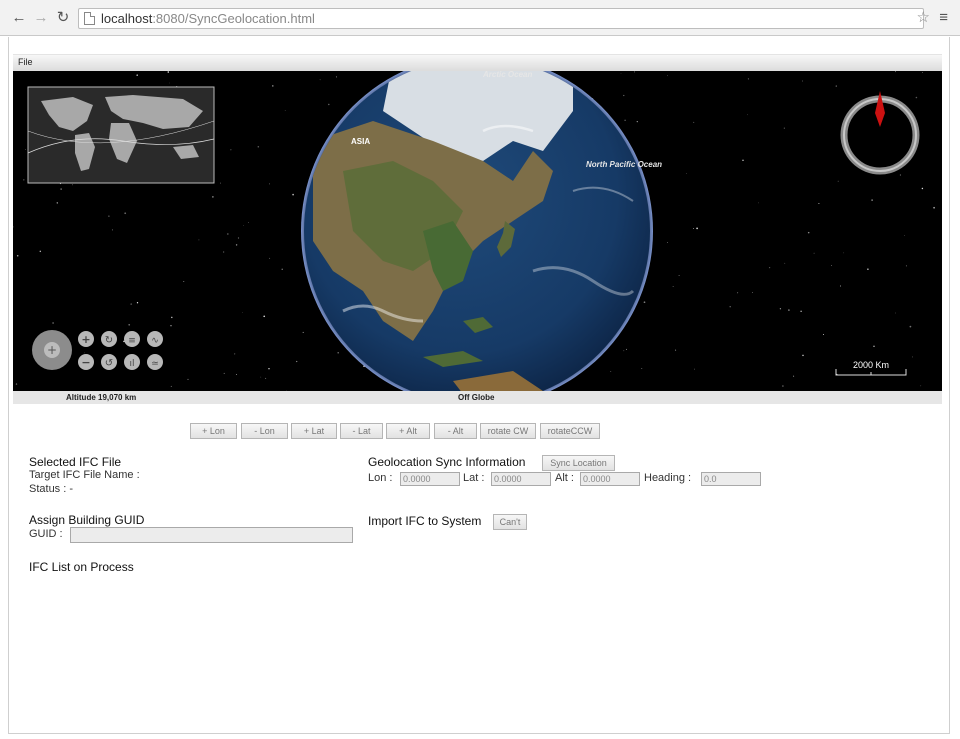 This screenshot has width=960, height=739. I want to click on cant-button: Can't, so click(510, 522).